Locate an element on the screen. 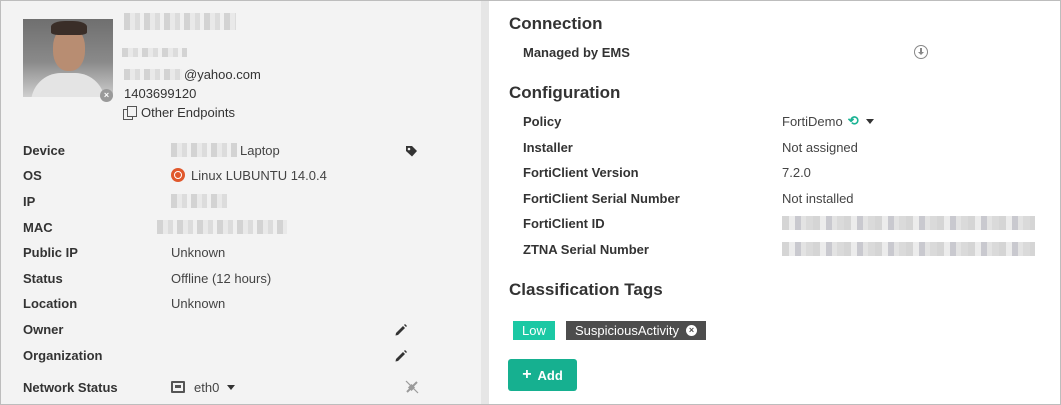 The image size is (1061, 405). detail-row-os: OS Linux LUBUNTU 14.0.4 is located at coordinates (175, 175).